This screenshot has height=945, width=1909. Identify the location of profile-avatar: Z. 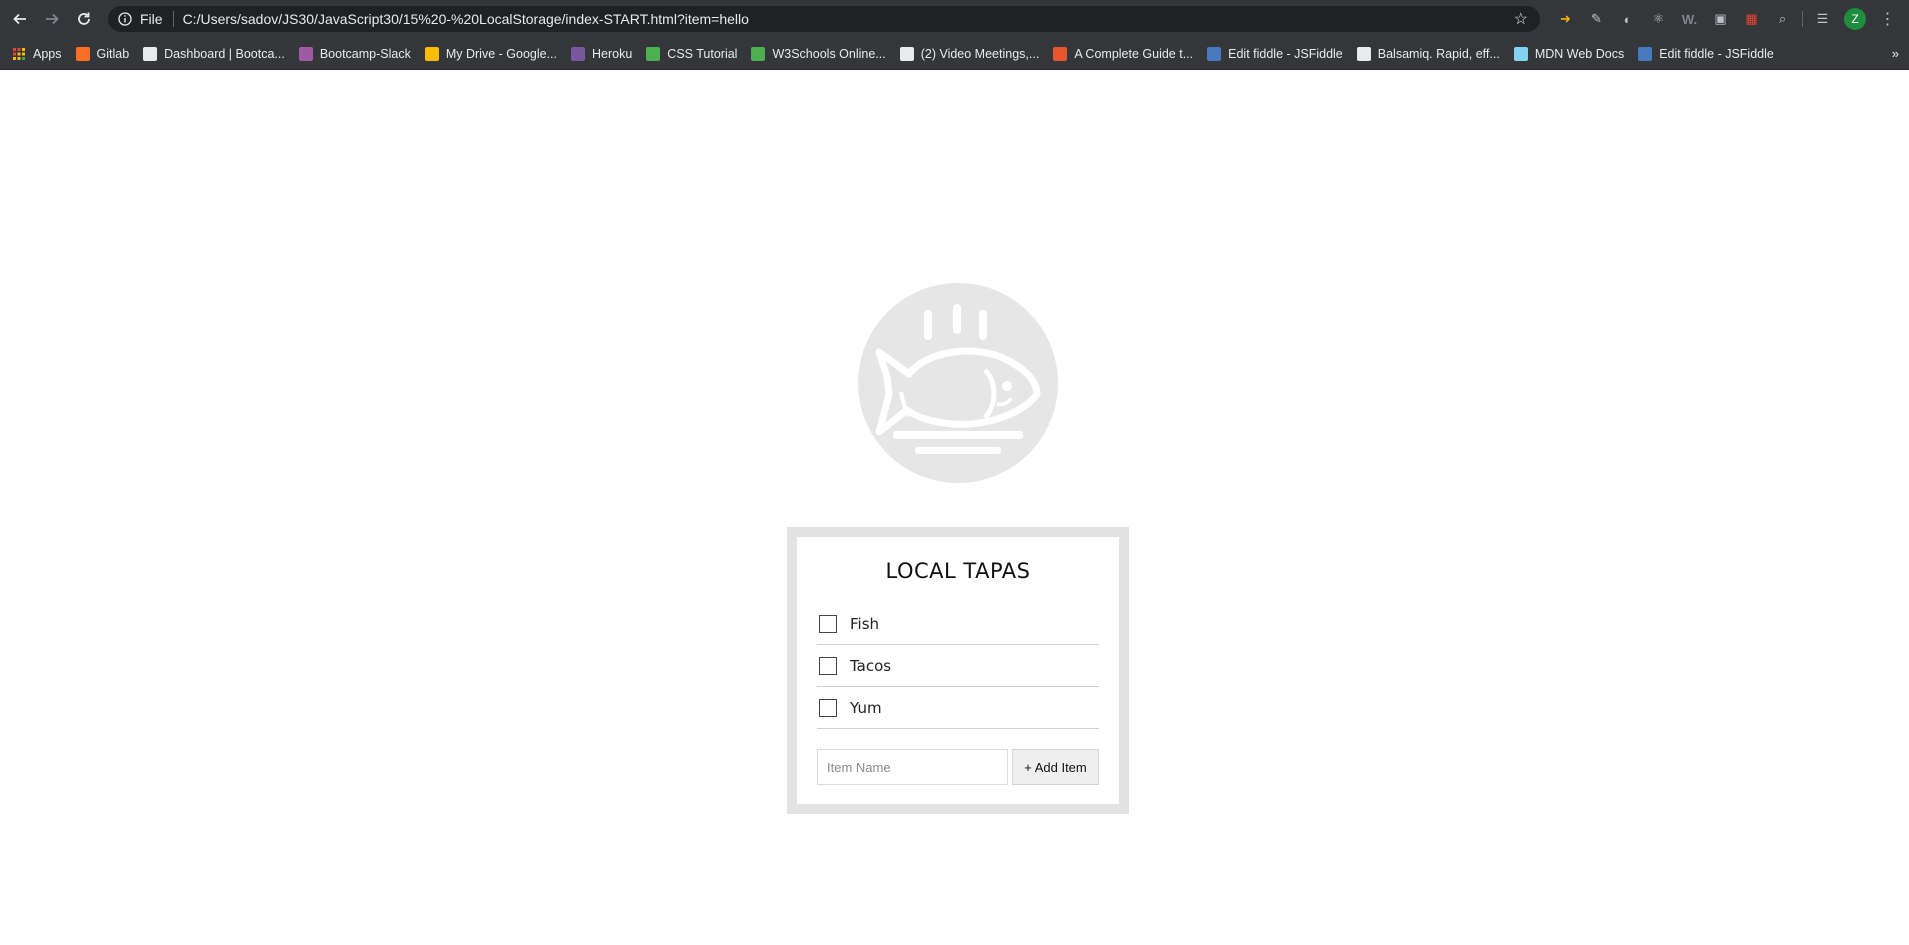
(1855, 19).